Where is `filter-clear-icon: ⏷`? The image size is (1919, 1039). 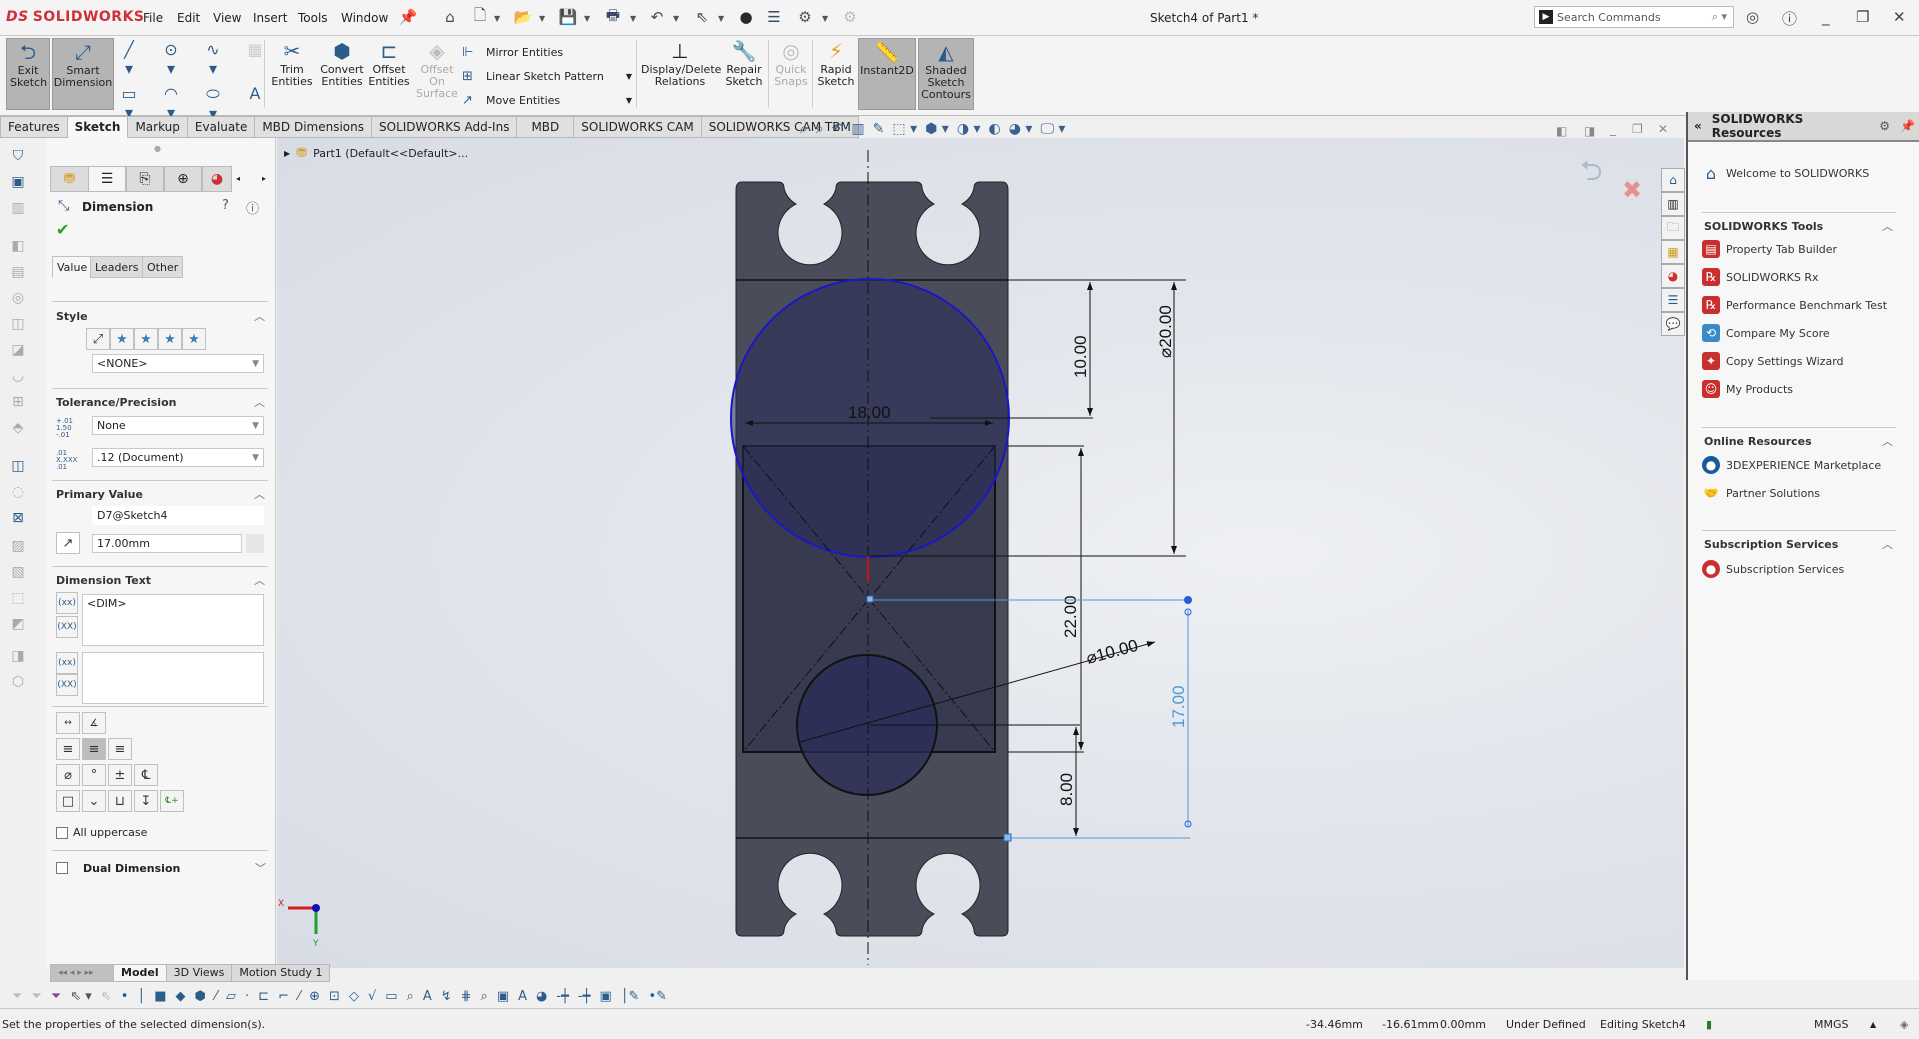 filter-clear-icon: ⏷ is located at coordinates (36, 996).